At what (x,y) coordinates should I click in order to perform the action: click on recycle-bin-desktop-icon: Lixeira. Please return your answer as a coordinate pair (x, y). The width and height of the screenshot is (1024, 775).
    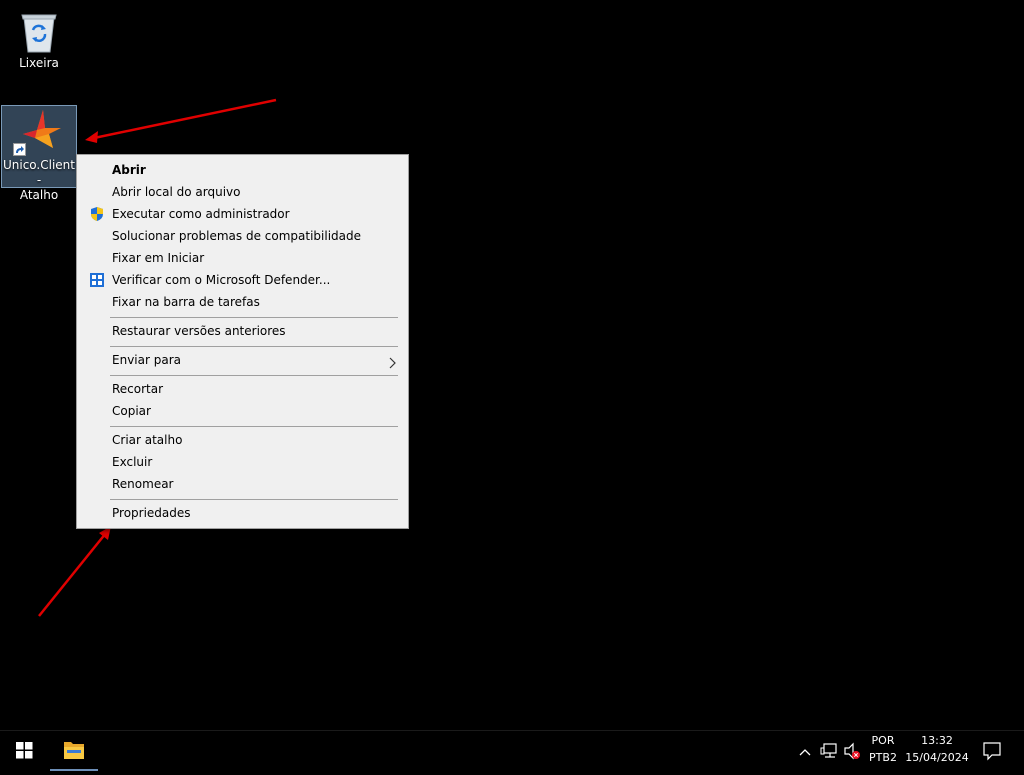
    Looking at the image, I should click on (39, 41).